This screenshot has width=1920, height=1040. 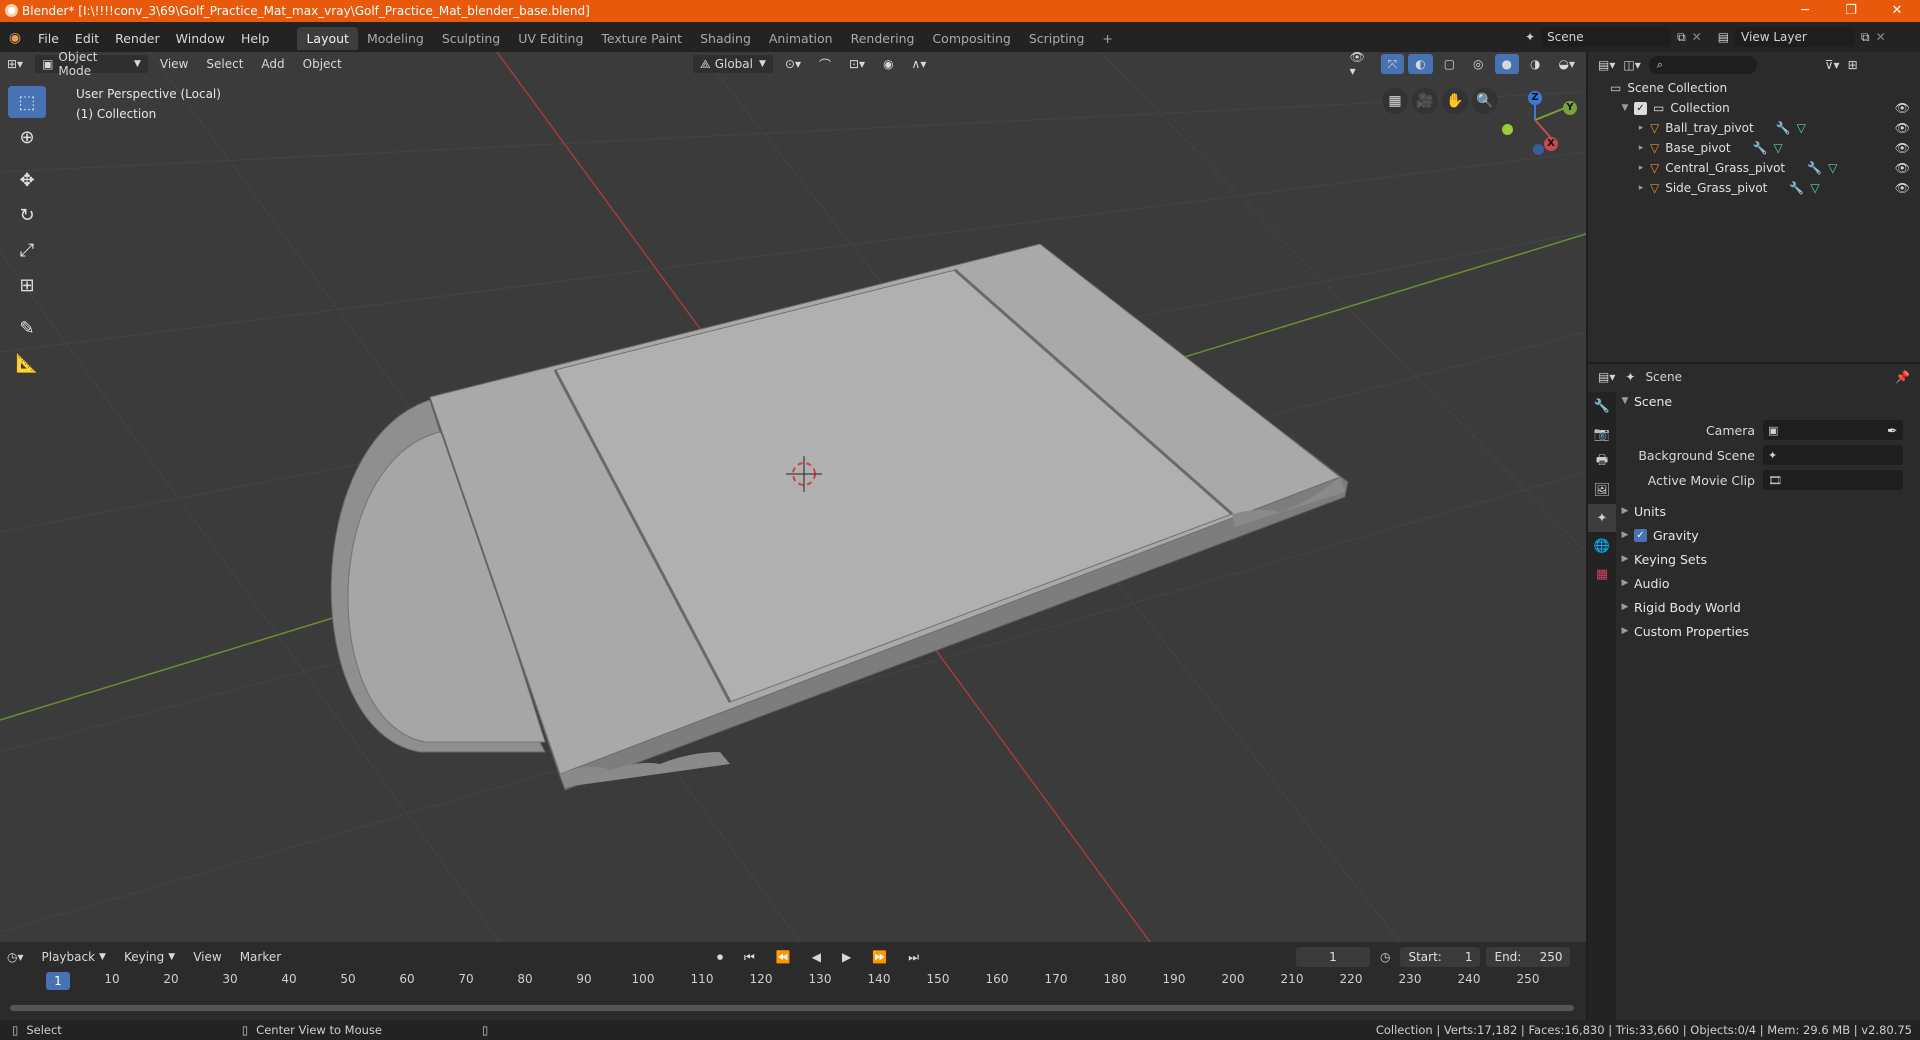 I want to click on properties-editor-type-icon: ▤▾, so click(x=1606, y=377).